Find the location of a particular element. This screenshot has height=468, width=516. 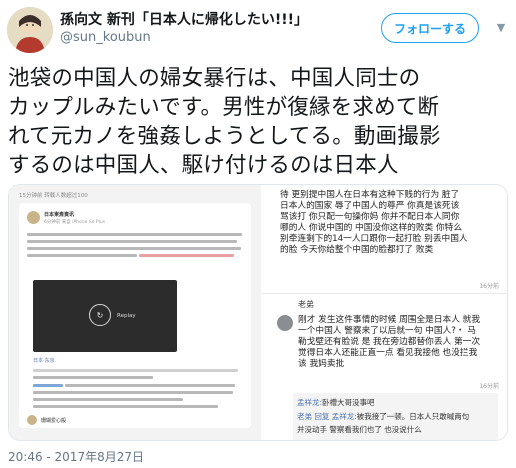

comment-line: 觉得日本人还能正直一点 看见我接他 也没拦我 is located at coordinates (388, 353).